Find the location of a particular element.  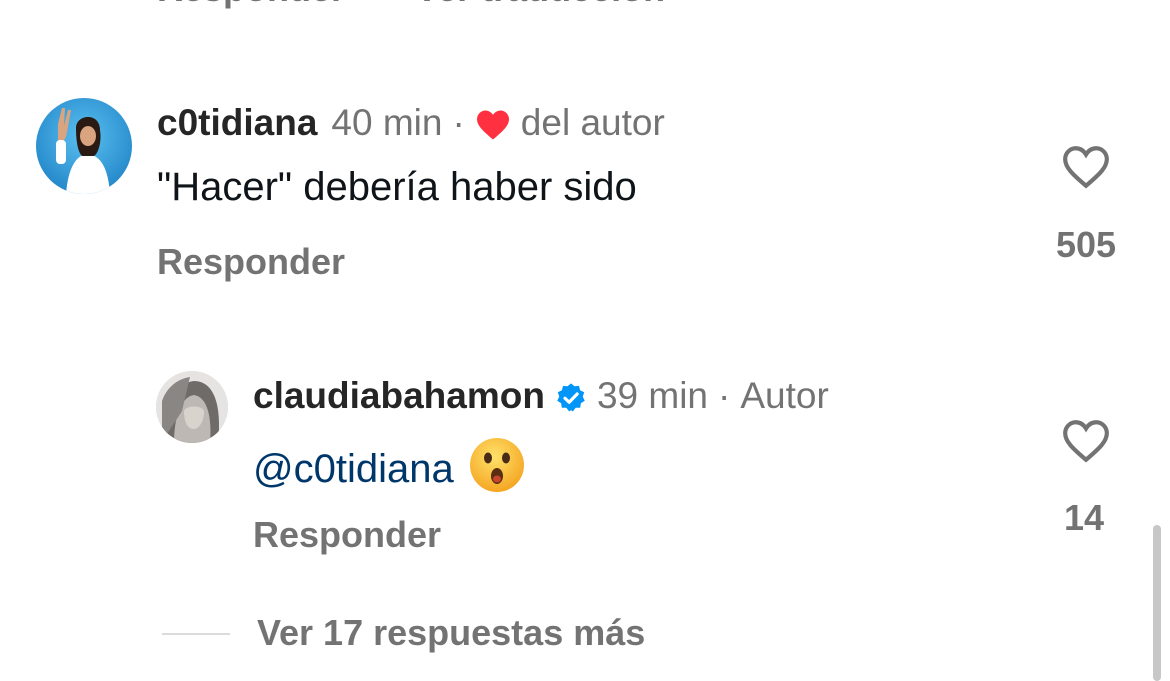

mention-link: @c0tidiana is located at coordinates (353, 469).